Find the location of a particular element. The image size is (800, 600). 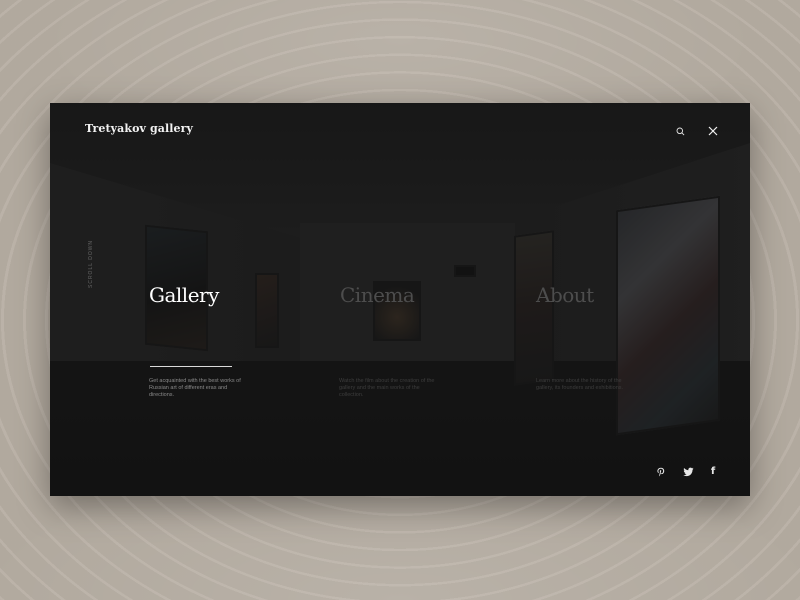

twitter-link is located at coordinates (688, 472).